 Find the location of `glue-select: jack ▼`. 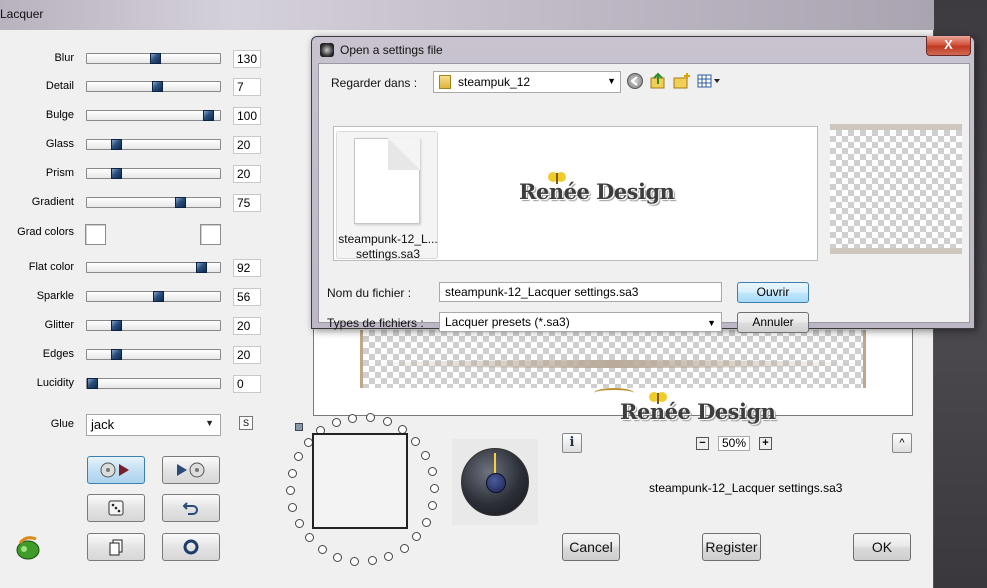

glue-select: jack ▼ is located at coordinates (153, 425).